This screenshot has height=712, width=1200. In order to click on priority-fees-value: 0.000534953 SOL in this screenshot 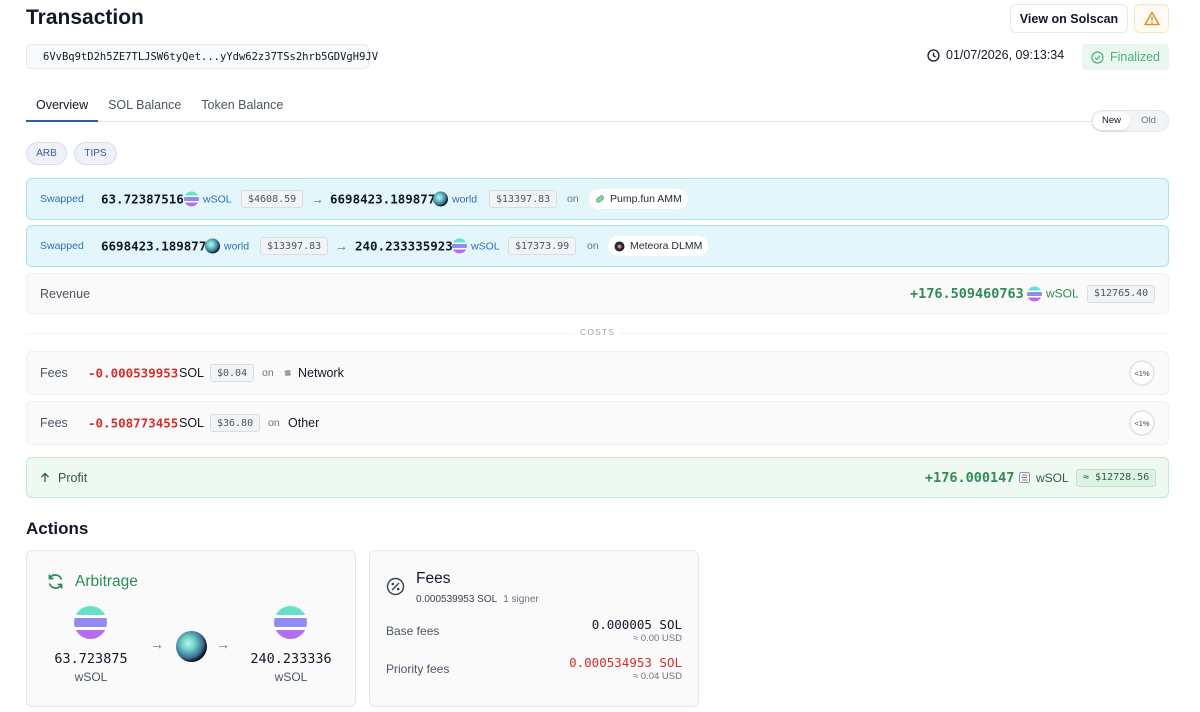, I will do `click(625, 662)`.